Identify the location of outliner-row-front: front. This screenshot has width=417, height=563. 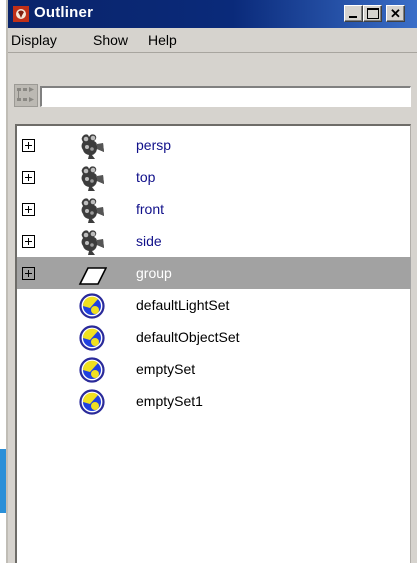
(214, 209).